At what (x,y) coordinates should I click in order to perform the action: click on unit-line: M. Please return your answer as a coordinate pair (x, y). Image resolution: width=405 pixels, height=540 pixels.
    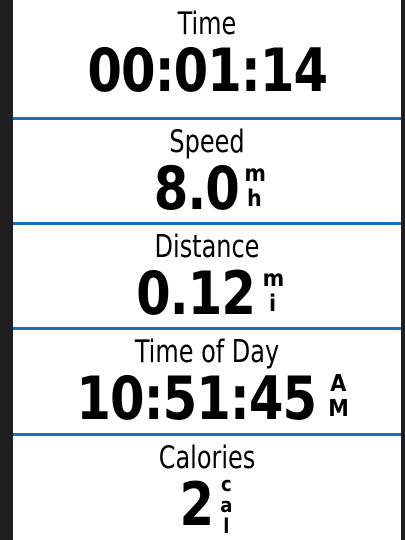
    Looking at the image, I should click on (338, 409).